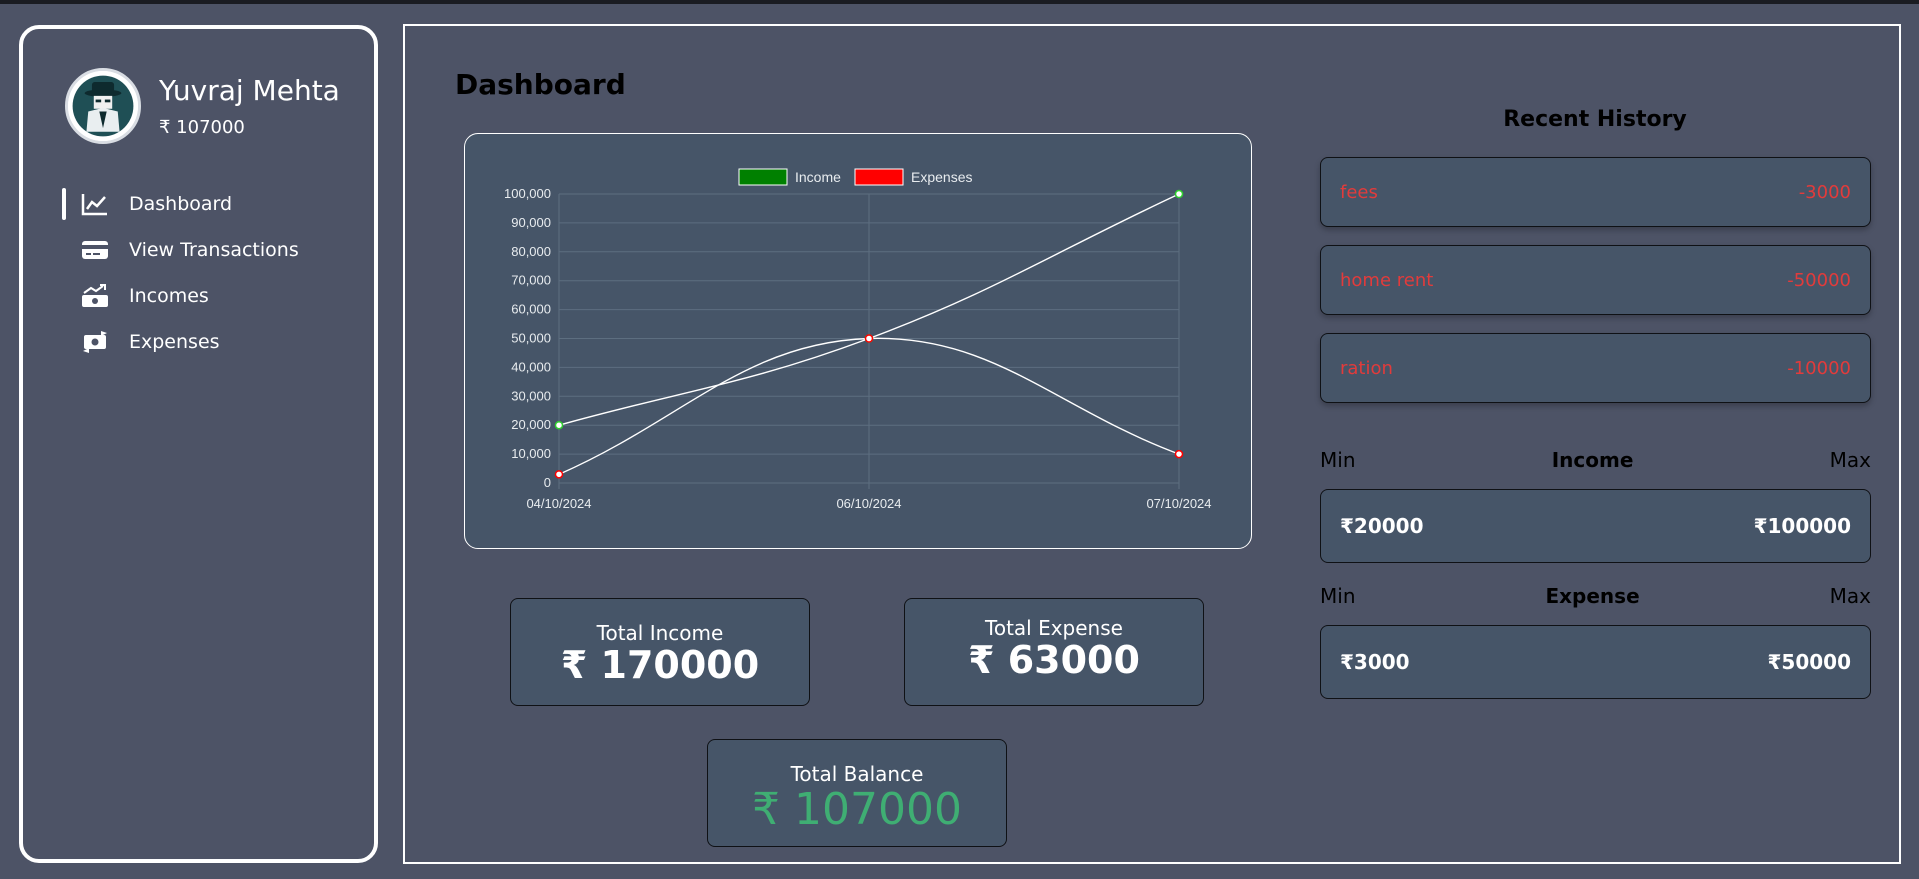 This screenshot has width=1919, height=879. I want to click on legend-swatch-income, so click(763, 177).